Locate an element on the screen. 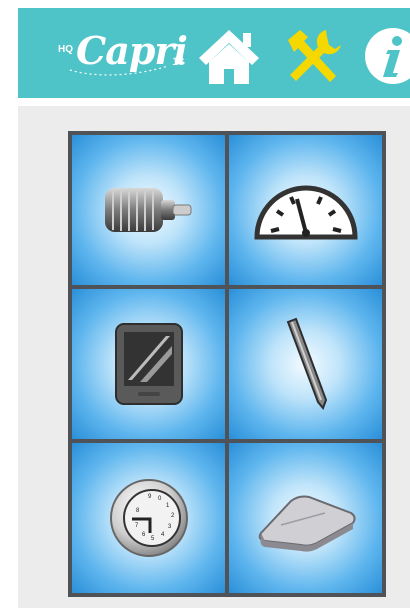  home-icon is located at coordinates (229, 57).